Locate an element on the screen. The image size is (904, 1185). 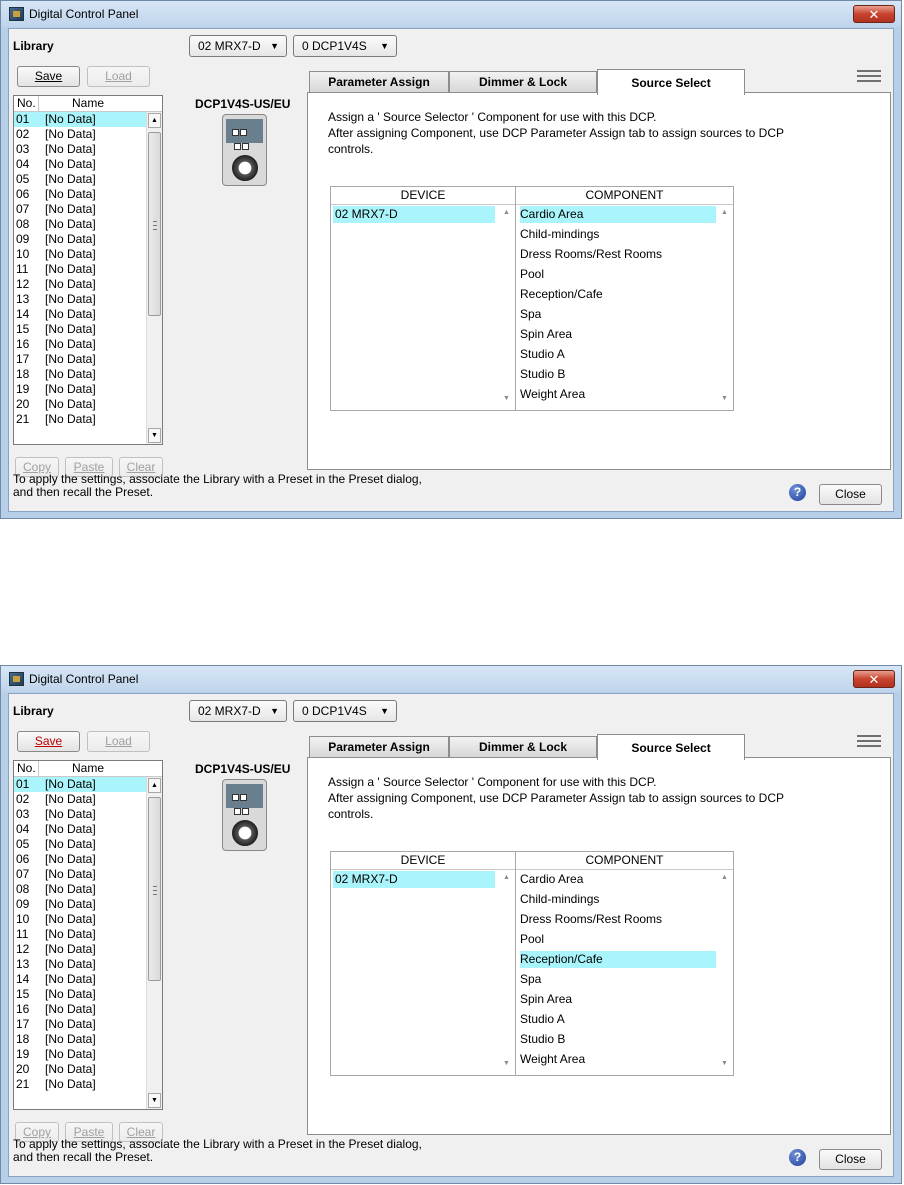
list-item: Spin Area is located at coordinates (617, 1001).